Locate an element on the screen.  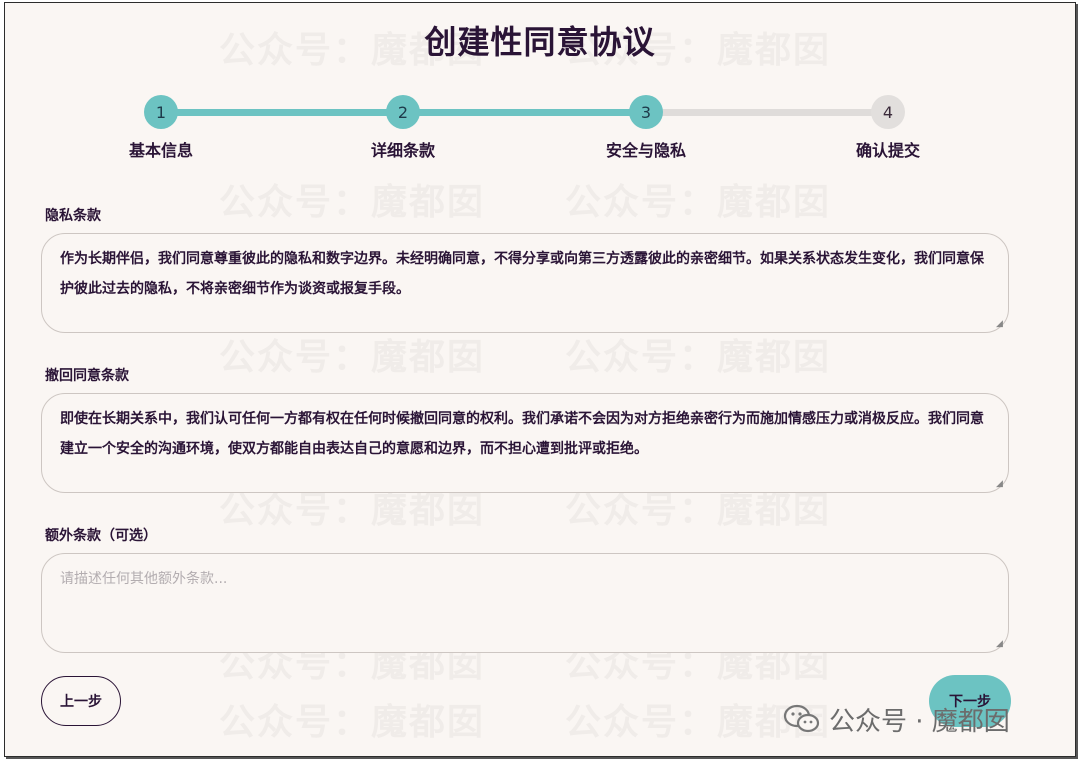
step-1-indicator: 1 is located at coordinates (161, 112).